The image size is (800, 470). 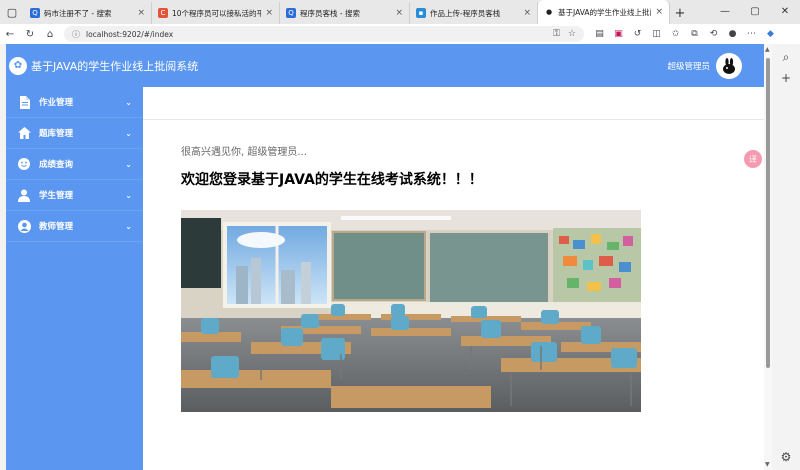 What do you see at coordinates (421, 13) in the screenshot?
I see `site-favicon-icon: ▪` at bounding box center [421, 13].